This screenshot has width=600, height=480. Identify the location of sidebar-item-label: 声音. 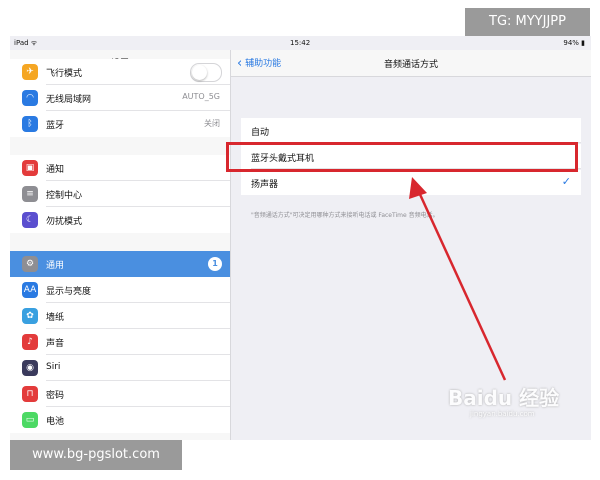
(55, 344).